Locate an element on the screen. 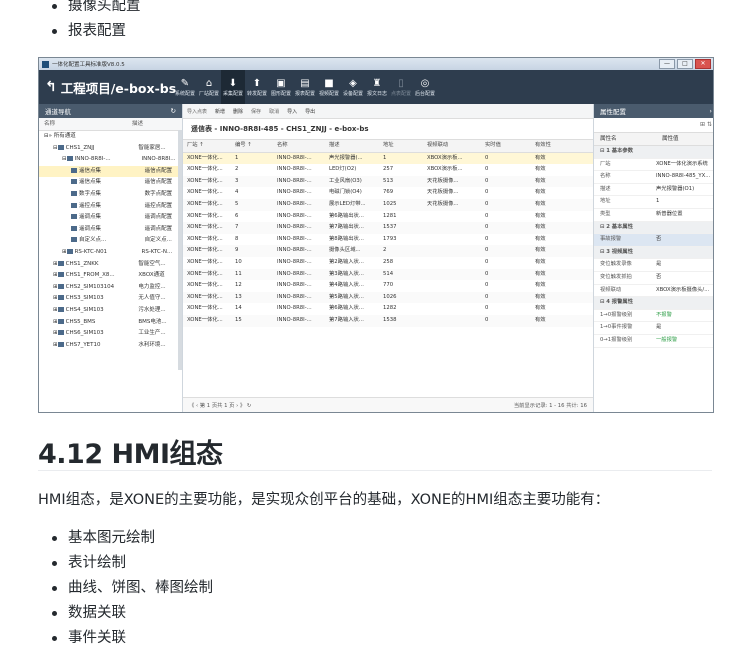  tree-item-label: CHS3_SIM103 is located at coordinates (84, 298).